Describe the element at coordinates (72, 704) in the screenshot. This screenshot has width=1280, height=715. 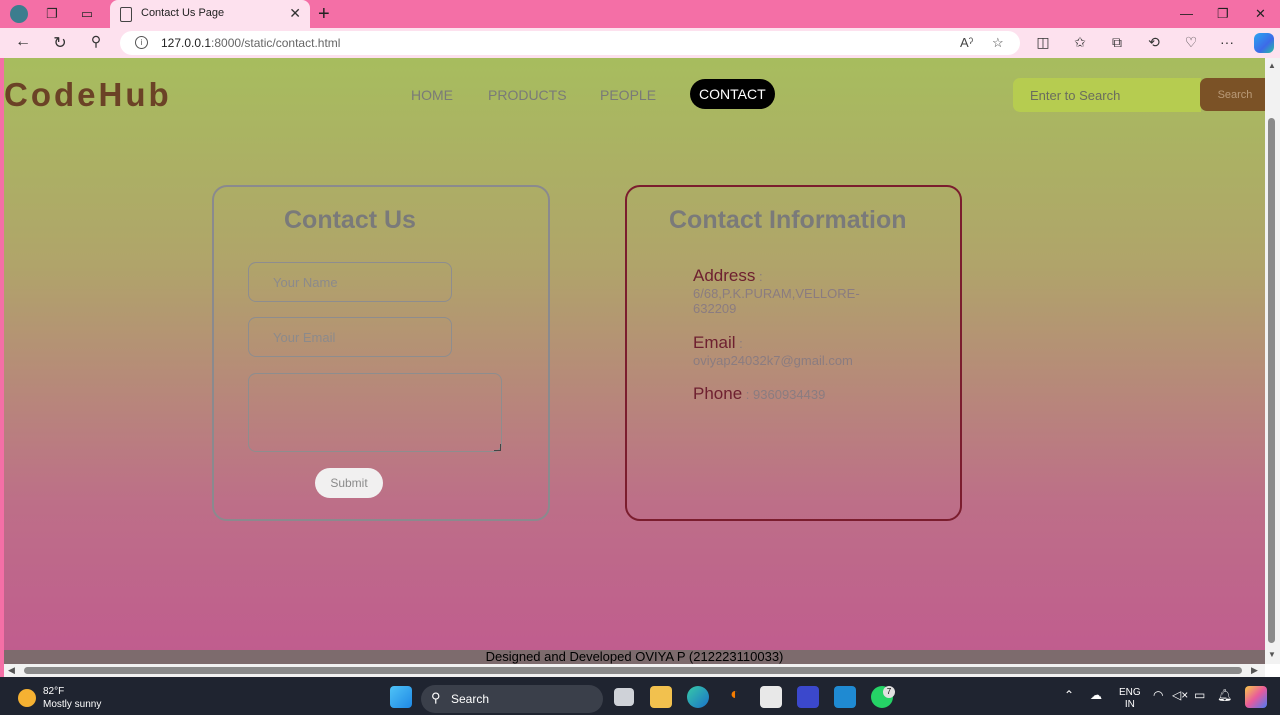
I see `weather-condition: Mostly sunny` at that location.